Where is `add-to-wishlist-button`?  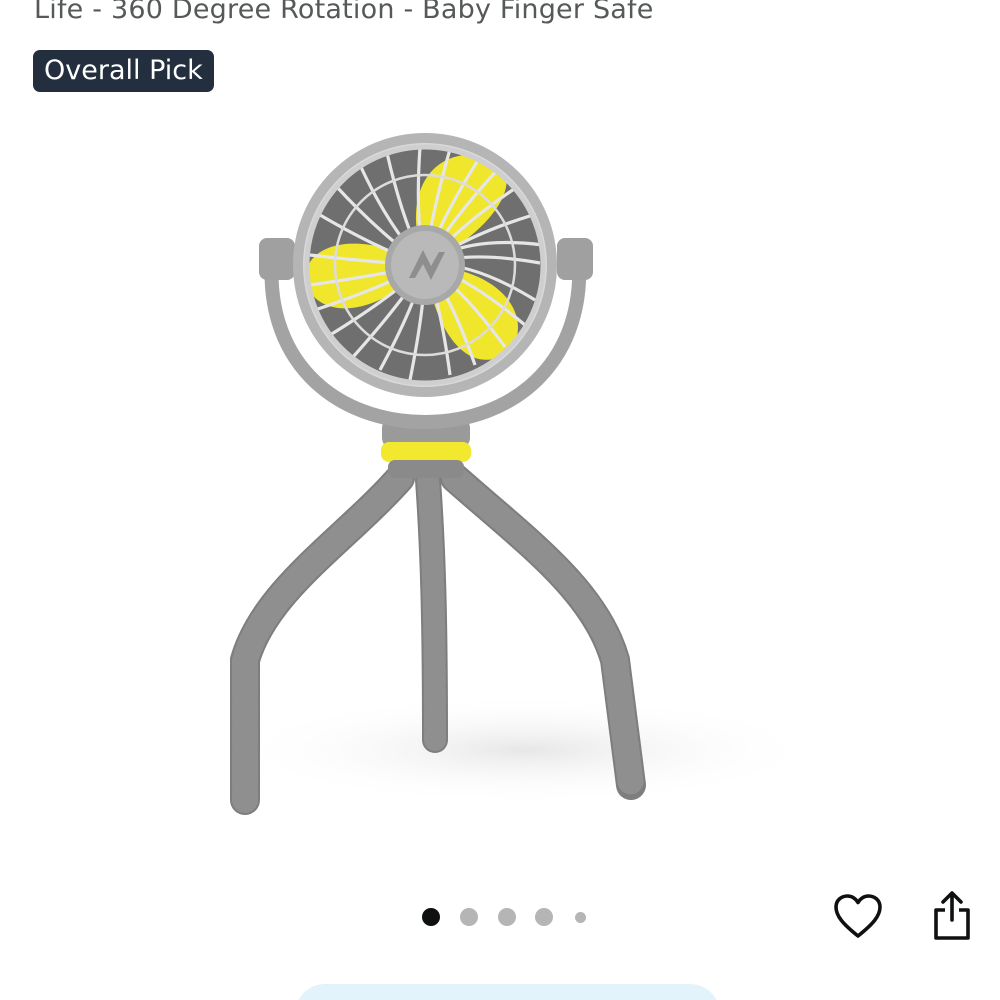 add-to-wishlist-button is located at coordinates (858, 916).